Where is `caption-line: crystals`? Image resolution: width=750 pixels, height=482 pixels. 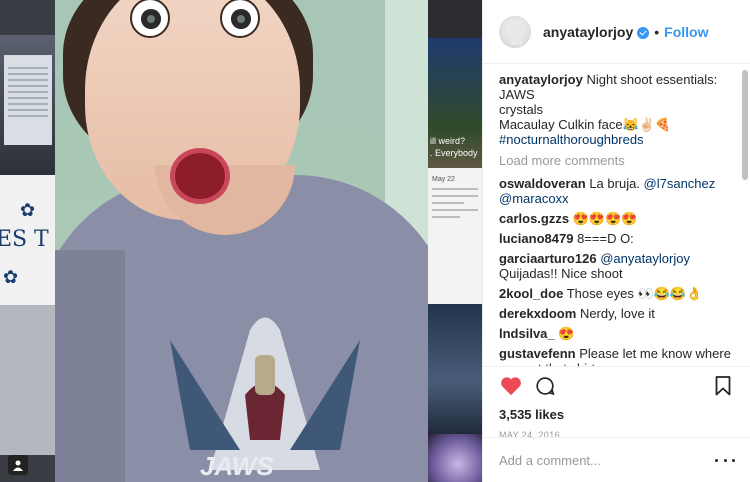 caption-line: crystals is located at coordinates (521, 109).